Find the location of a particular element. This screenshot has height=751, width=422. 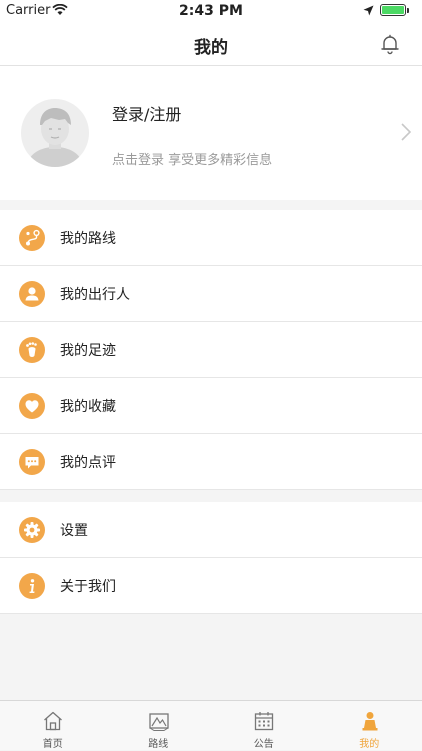

menu-group-other: 设置 关于我们 is located at coordinates (211, 558).